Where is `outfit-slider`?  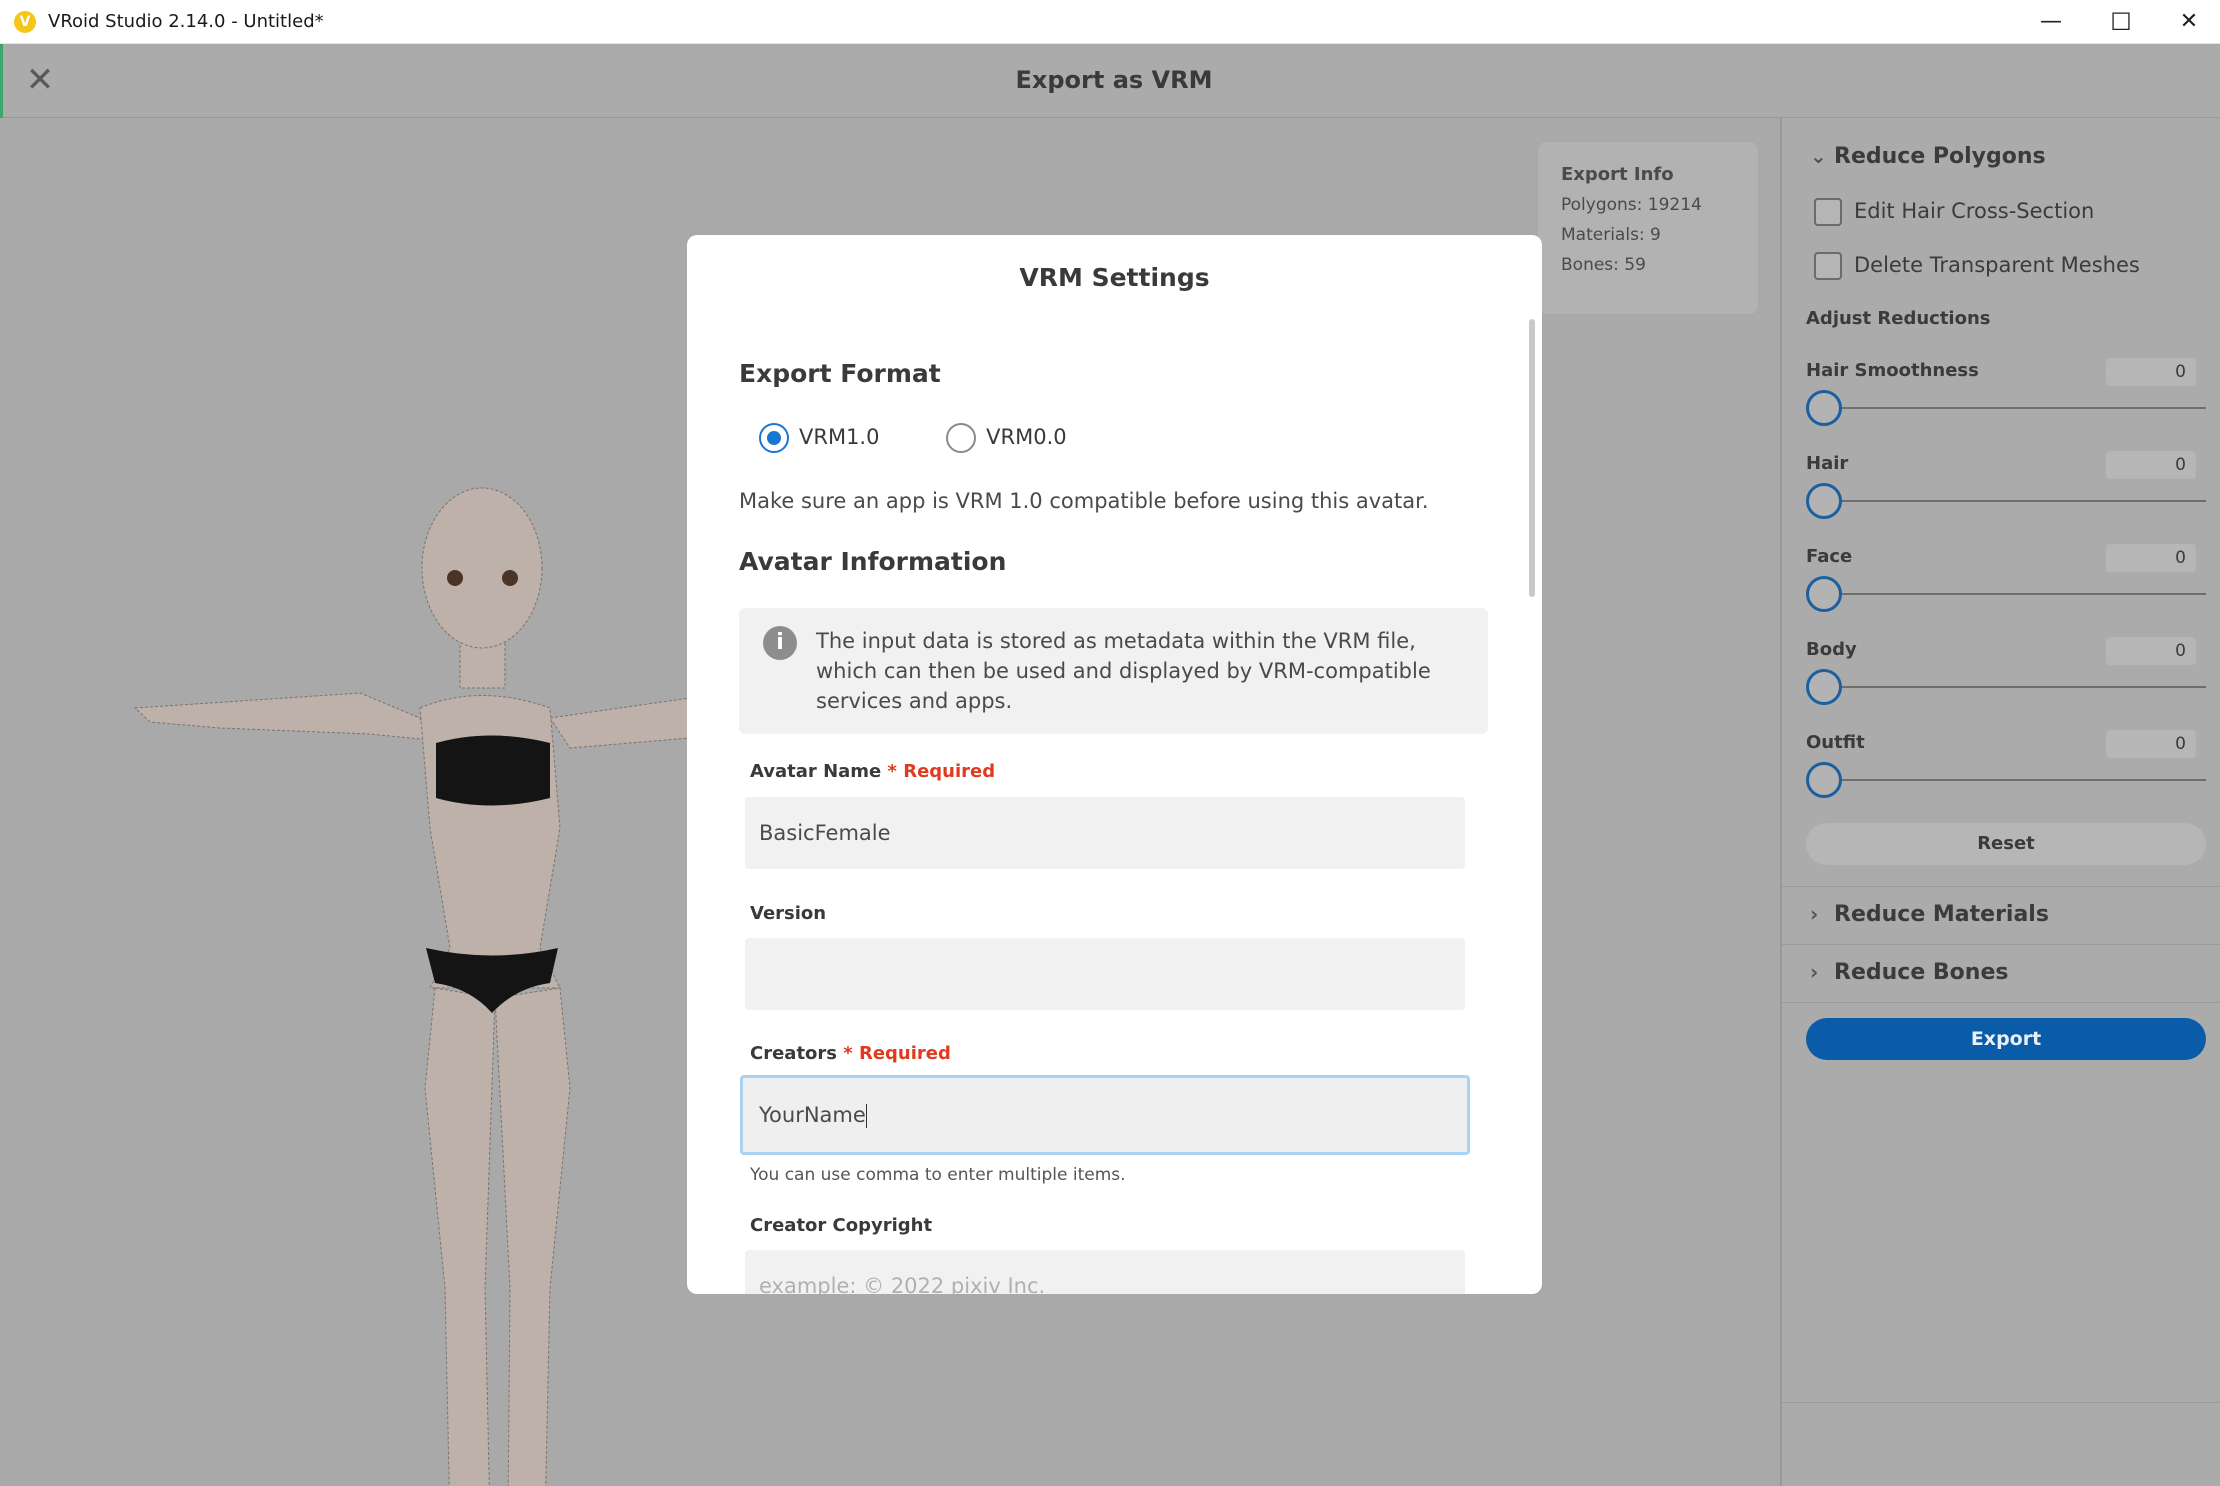
outfit-slider is located at coordinates (2006, 780).